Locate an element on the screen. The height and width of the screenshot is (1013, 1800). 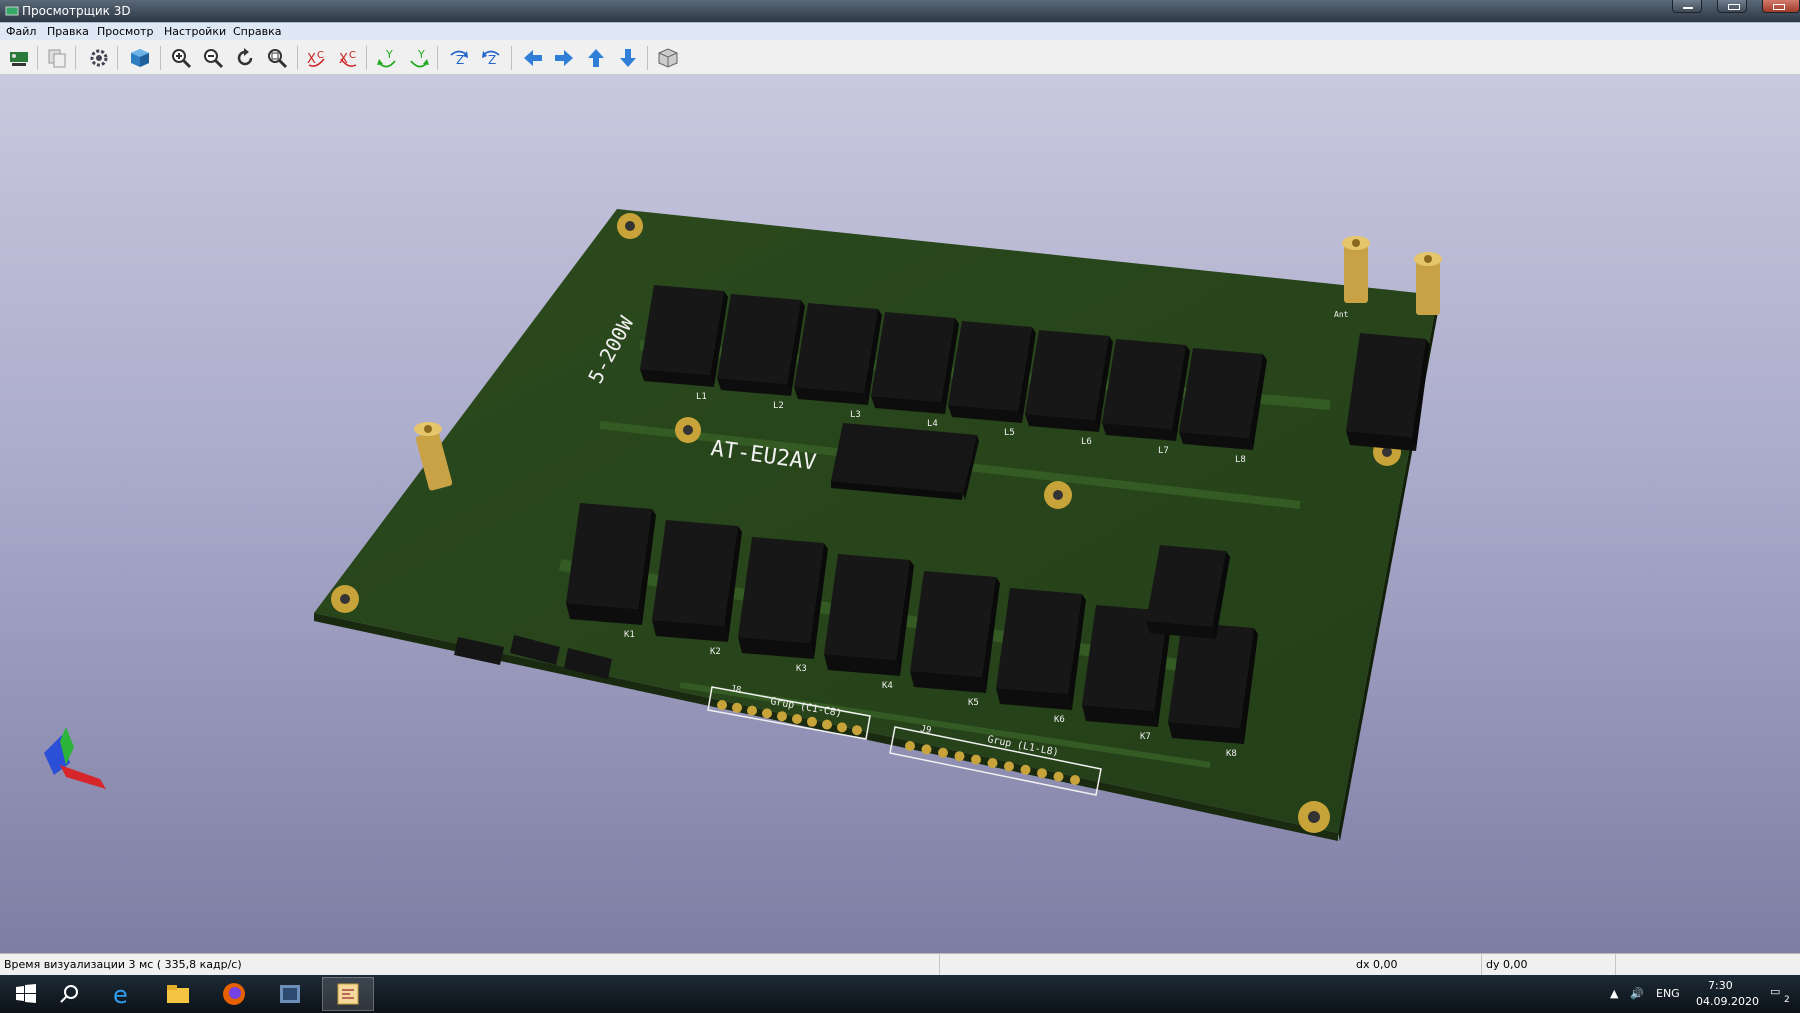
axis-gizmo is located at coordinates (75, 758).